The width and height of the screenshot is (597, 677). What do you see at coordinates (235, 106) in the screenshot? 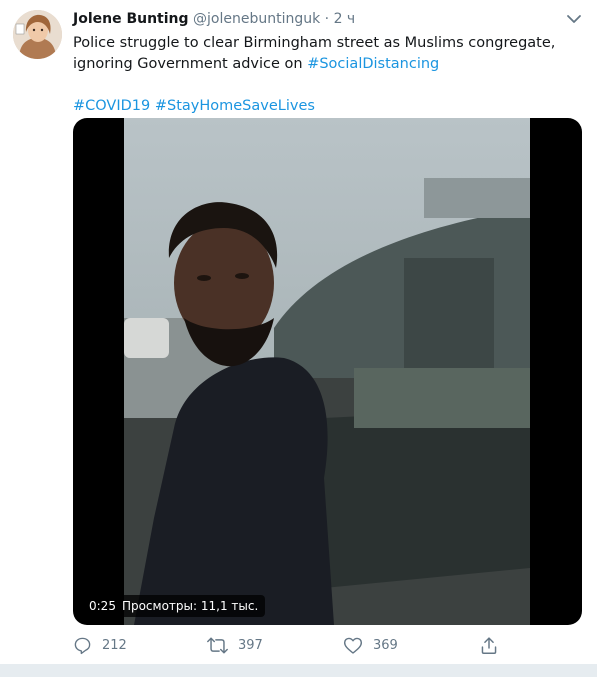
I see `hashtag-stayhomesavelives: #StayHomeSaveLives` at bounding box center [235, 106].